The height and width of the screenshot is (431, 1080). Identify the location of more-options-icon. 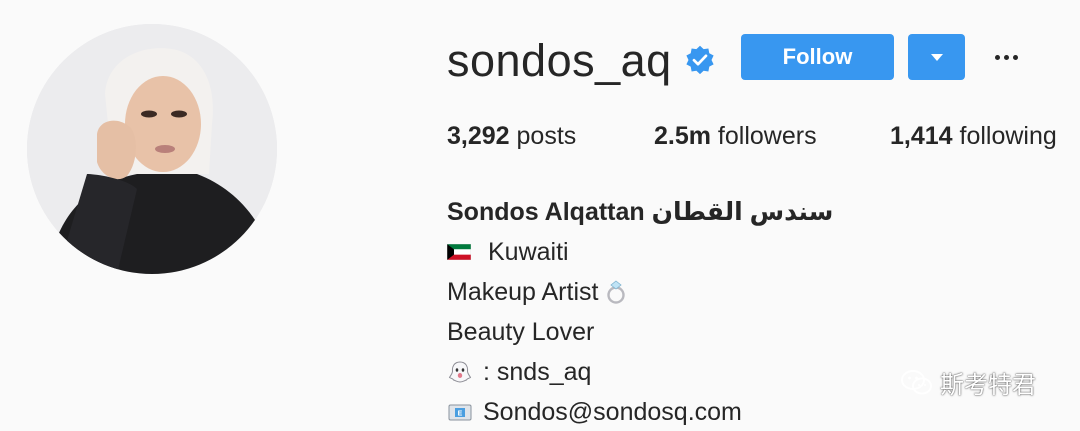
(997, 57).